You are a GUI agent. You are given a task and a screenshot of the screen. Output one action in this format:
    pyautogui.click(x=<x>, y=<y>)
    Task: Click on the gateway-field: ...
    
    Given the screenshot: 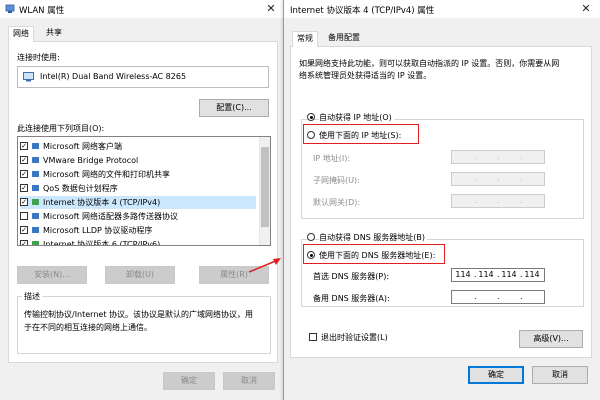 What is the action you would take?
    pyautogui.click(x=498, y=201)
    